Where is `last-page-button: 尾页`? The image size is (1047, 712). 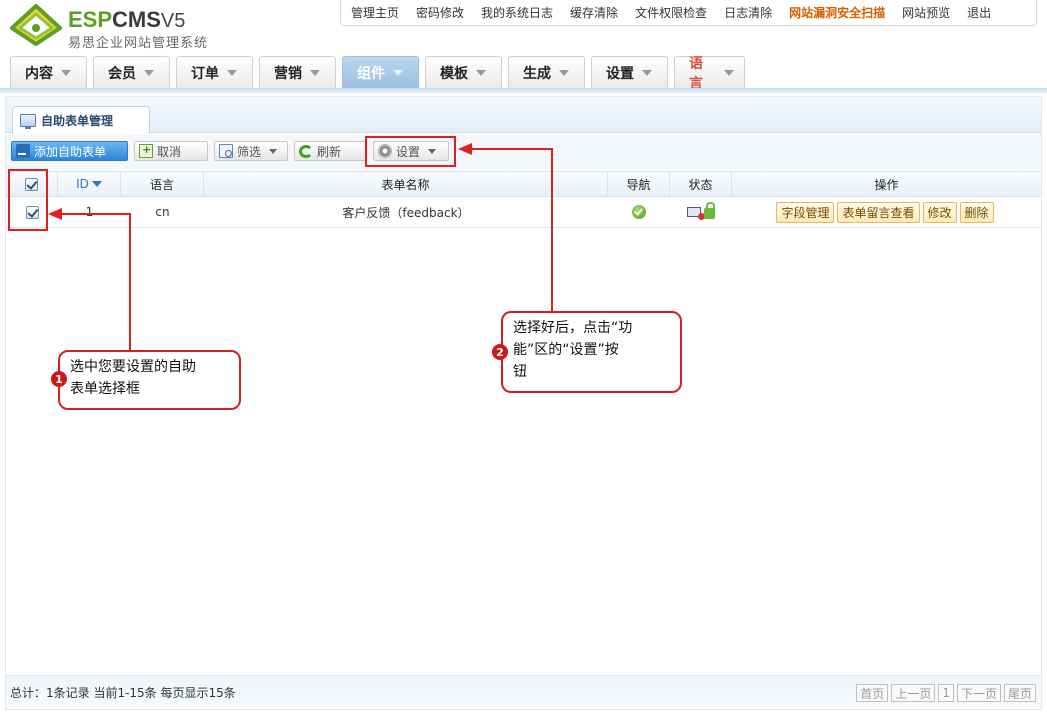
last-page-button: 尾页 is located at coordinates (1019, 693).